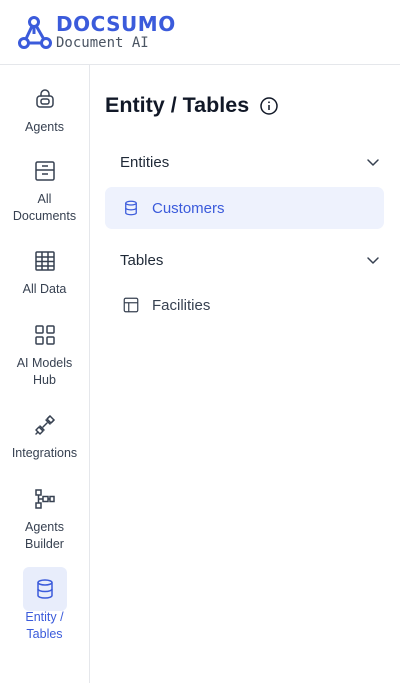 This screenshot has height=683, width=400. Describe the element at coordinates (44, 98) in the screenshot. I see `agent-icon` at that location.